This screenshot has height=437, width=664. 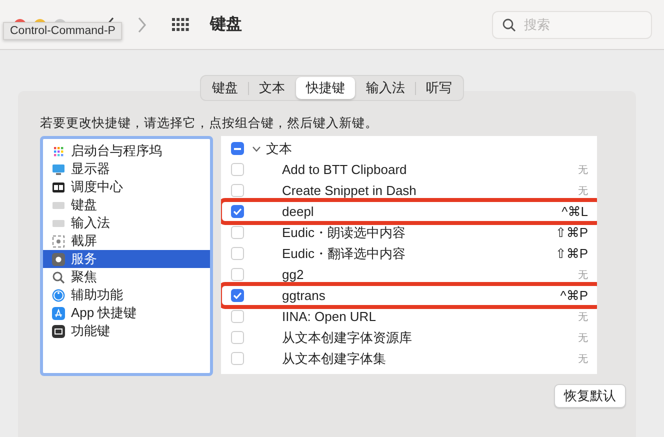 What do you see at coordinates (58, 295) in the screenshot?
I see `accessibility-icon` at bounding box center [58, 295].